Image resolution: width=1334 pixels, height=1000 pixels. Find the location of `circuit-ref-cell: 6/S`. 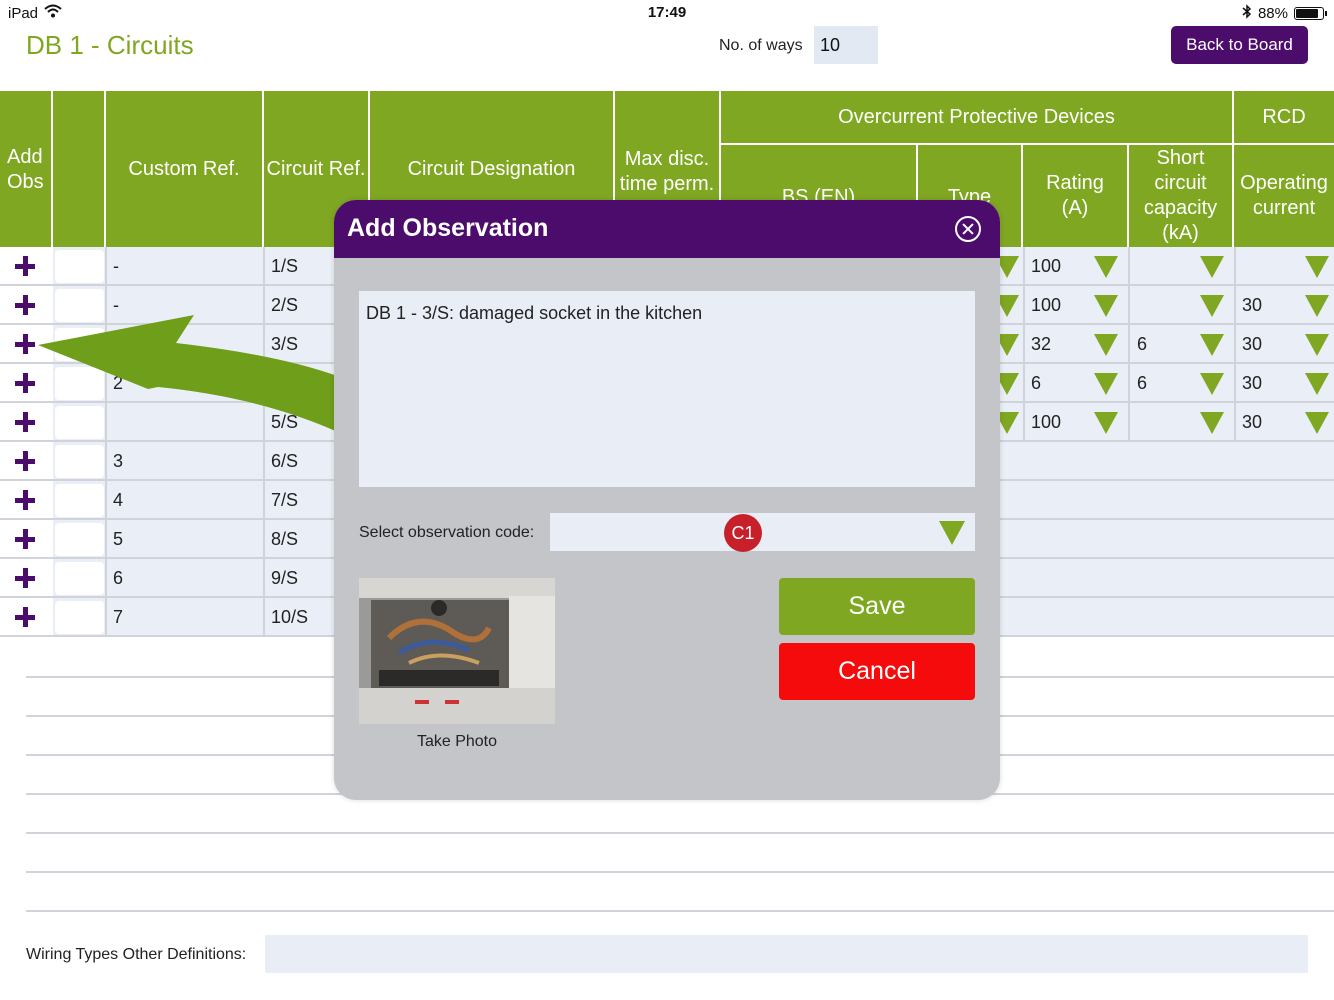

circuit-ref-cell: 6/S is located at coordinates (284, 461).